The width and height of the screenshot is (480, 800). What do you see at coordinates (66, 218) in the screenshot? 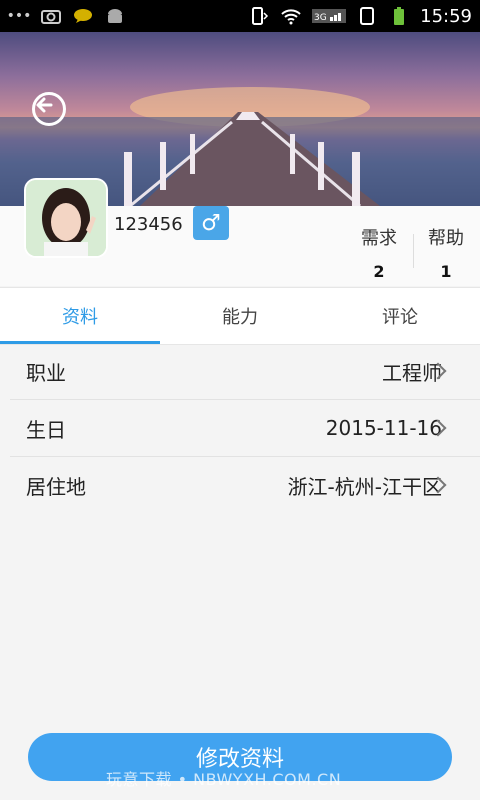
I see `avatar` at bounding box center [66, 218].